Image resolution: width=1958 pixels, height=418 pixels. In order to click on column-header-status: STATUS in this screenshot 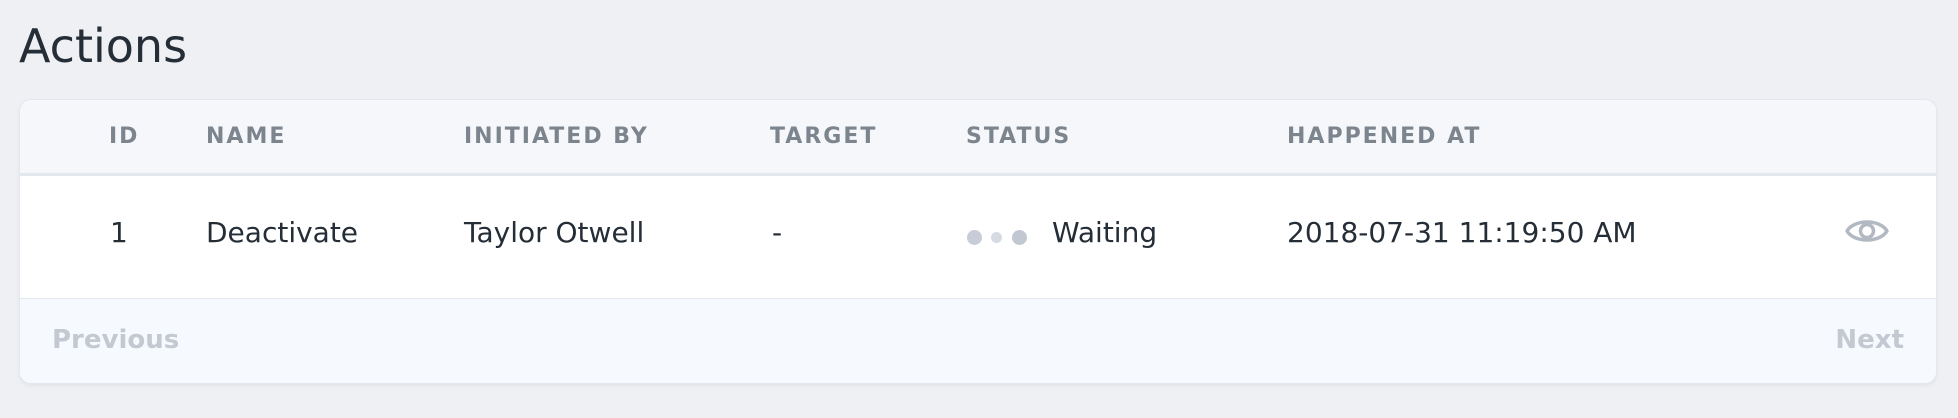, I will do `click(1019, 136)`.